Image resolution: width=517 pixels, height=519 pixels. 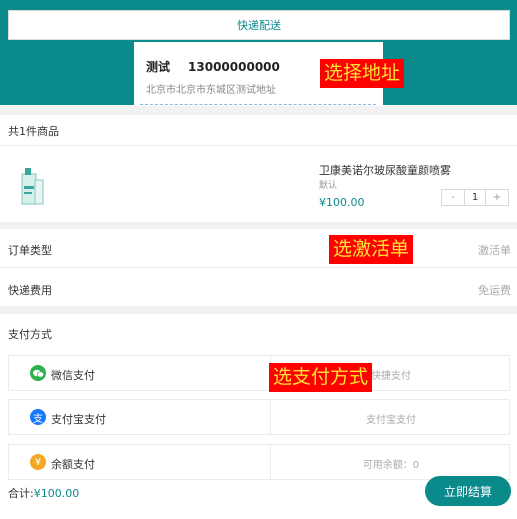 What do you see at coordinates (32, 186) in the screenshot?
I see `product-image` at bounding box center [32, 186].